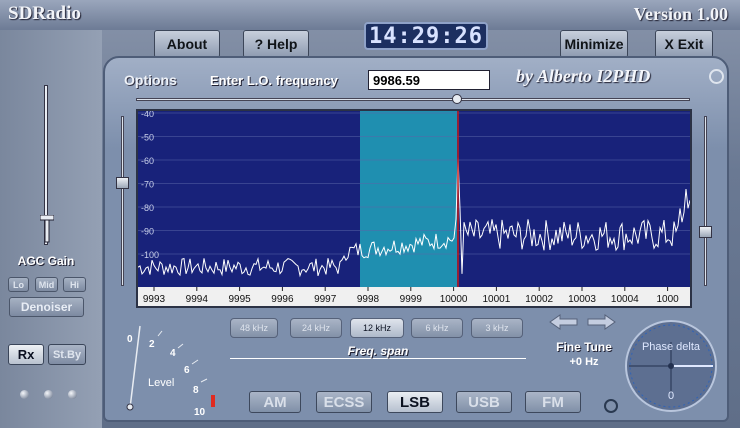 Image resolution: width=740 pixels, height=428 pixels. Describe the element at coordinates (276, 44) in the screenshot. I see `help-button: ? Help` at that location.